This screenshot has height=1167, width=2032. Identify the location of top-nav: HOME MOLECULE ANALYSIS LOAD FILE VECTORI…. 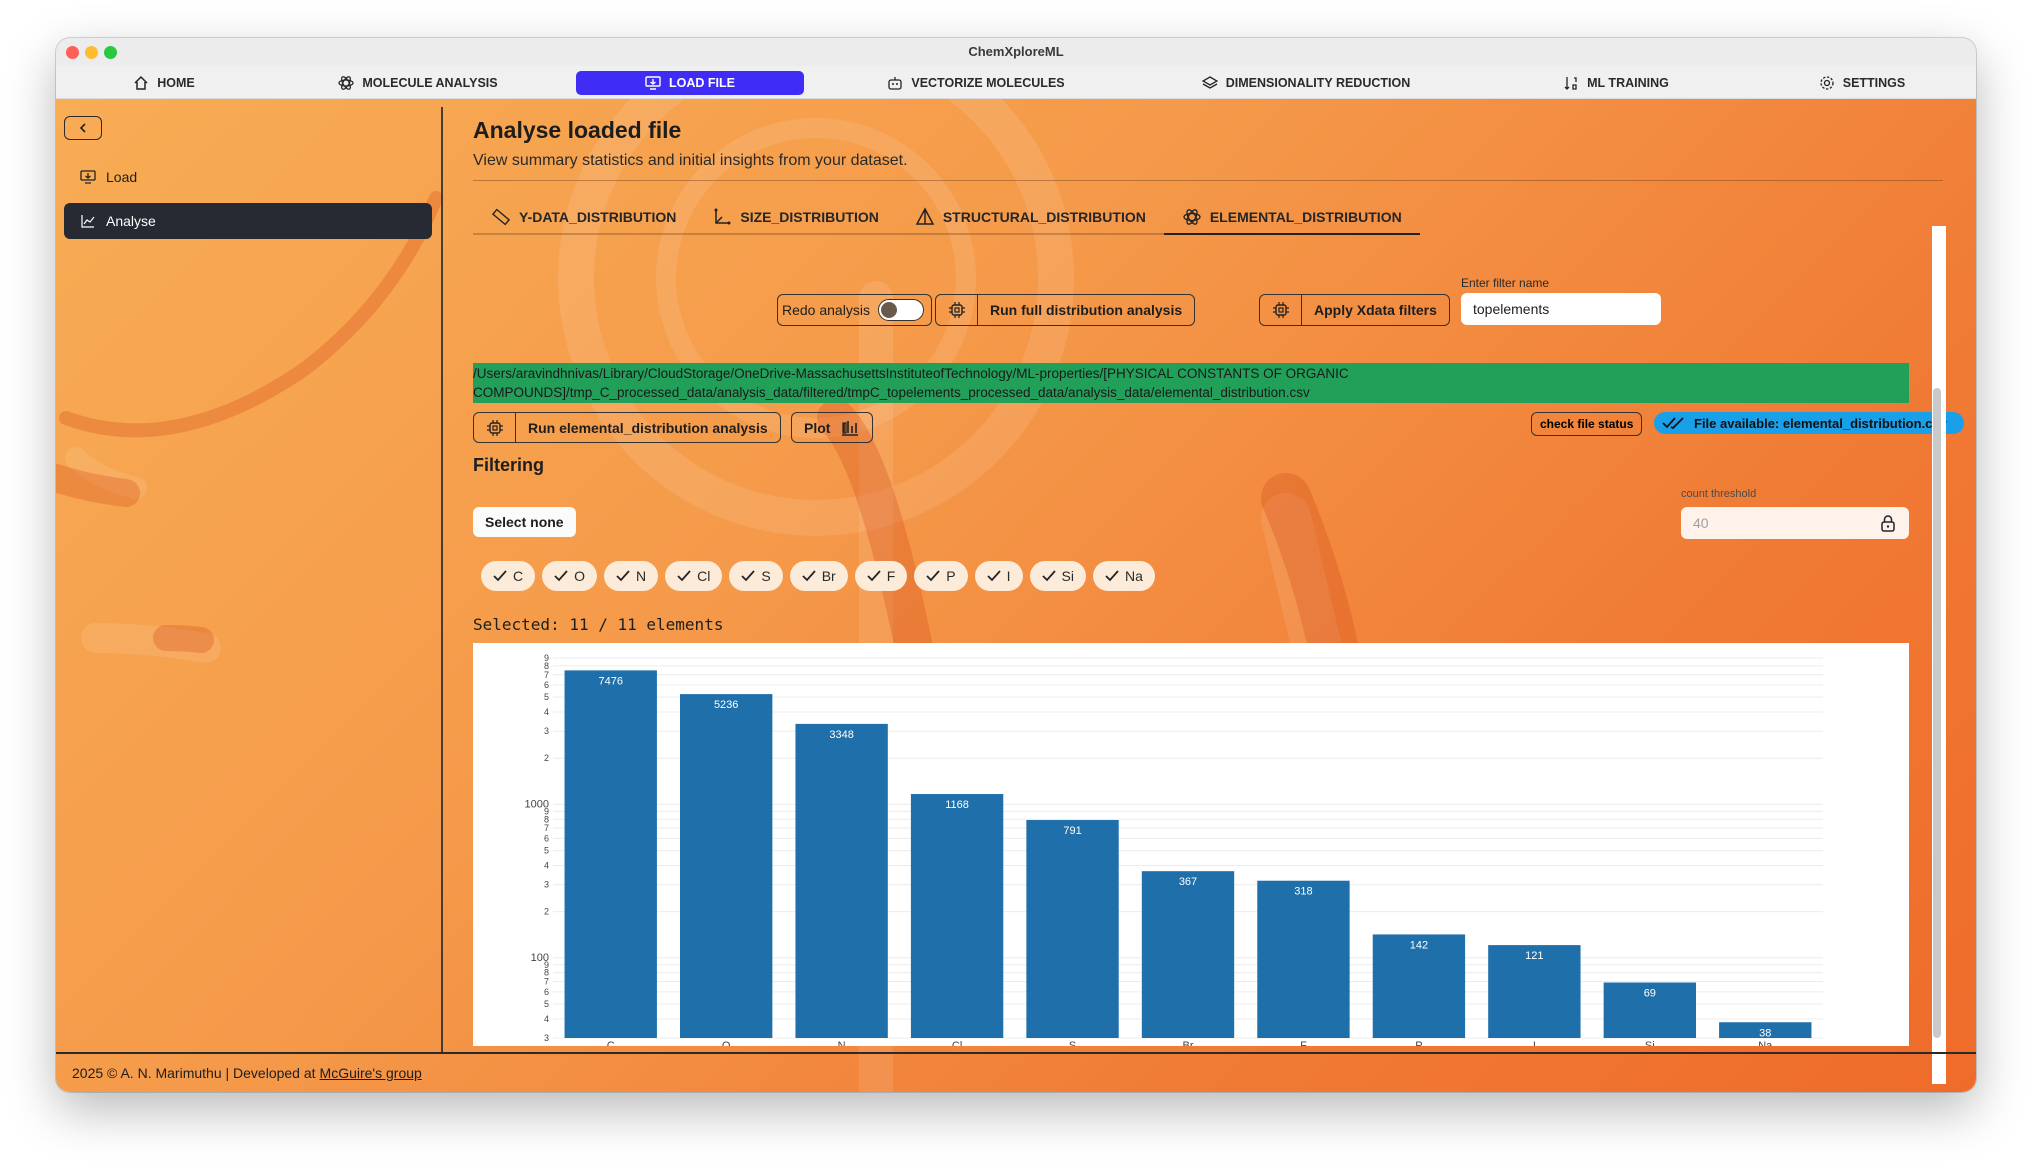
(1016, 82).